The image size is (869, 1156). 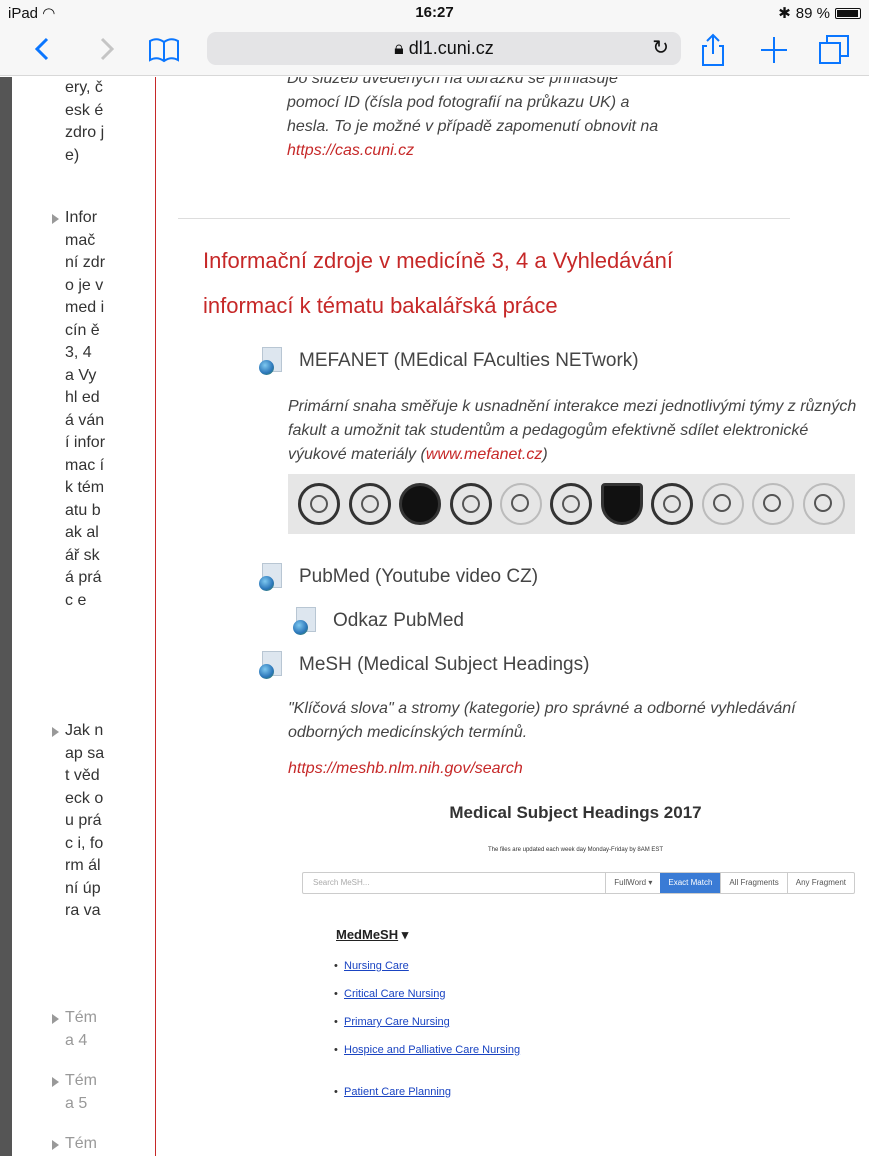 What do you see at coordinates (848, 13) in the screenshot?
I see `battery-icon` at bounding box center [848, 13].